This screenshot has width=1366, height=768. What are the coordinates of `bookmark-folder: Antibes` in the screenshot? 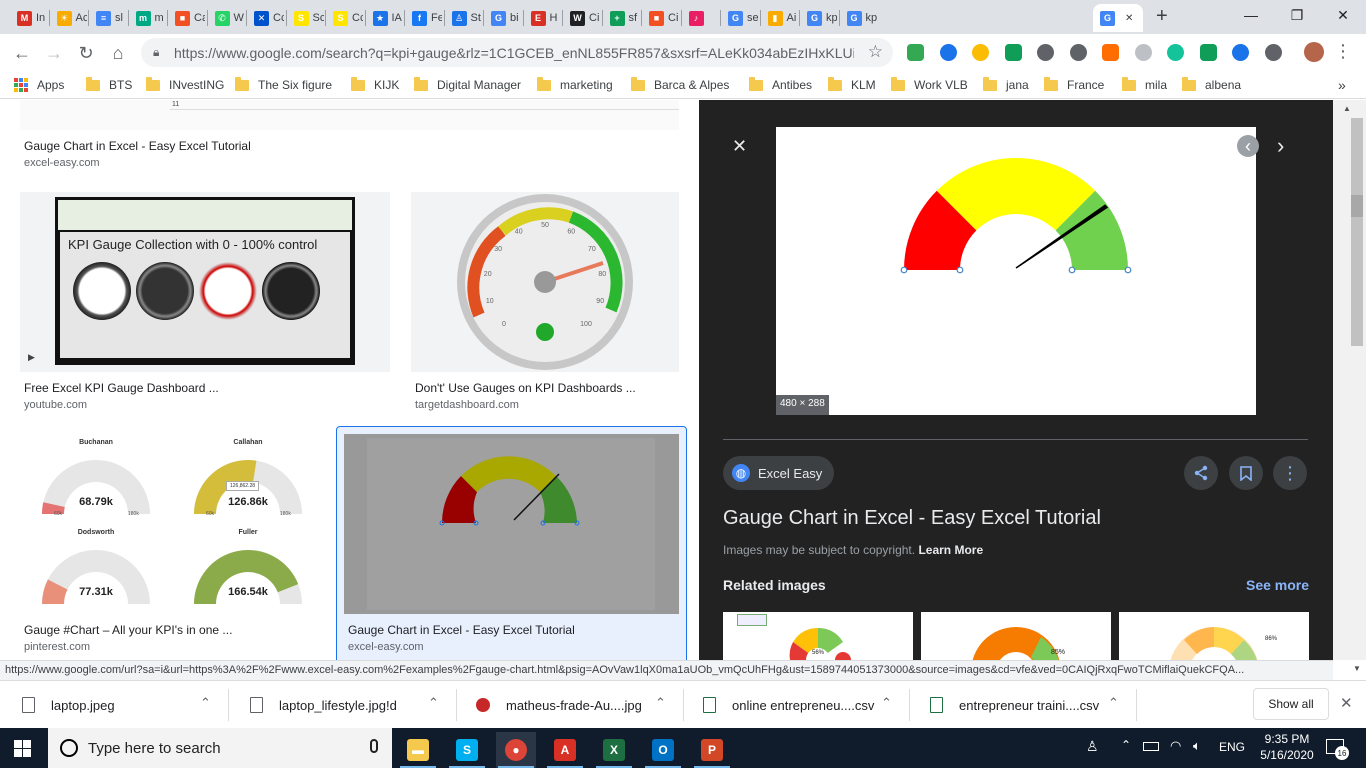 It's located at (780, 85).